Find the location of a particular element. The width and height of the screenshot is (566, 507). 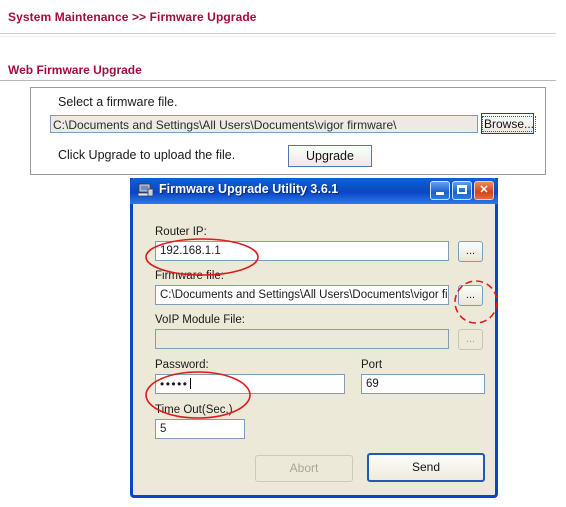

close-button: ✕ is located at coordinates (484, 190).